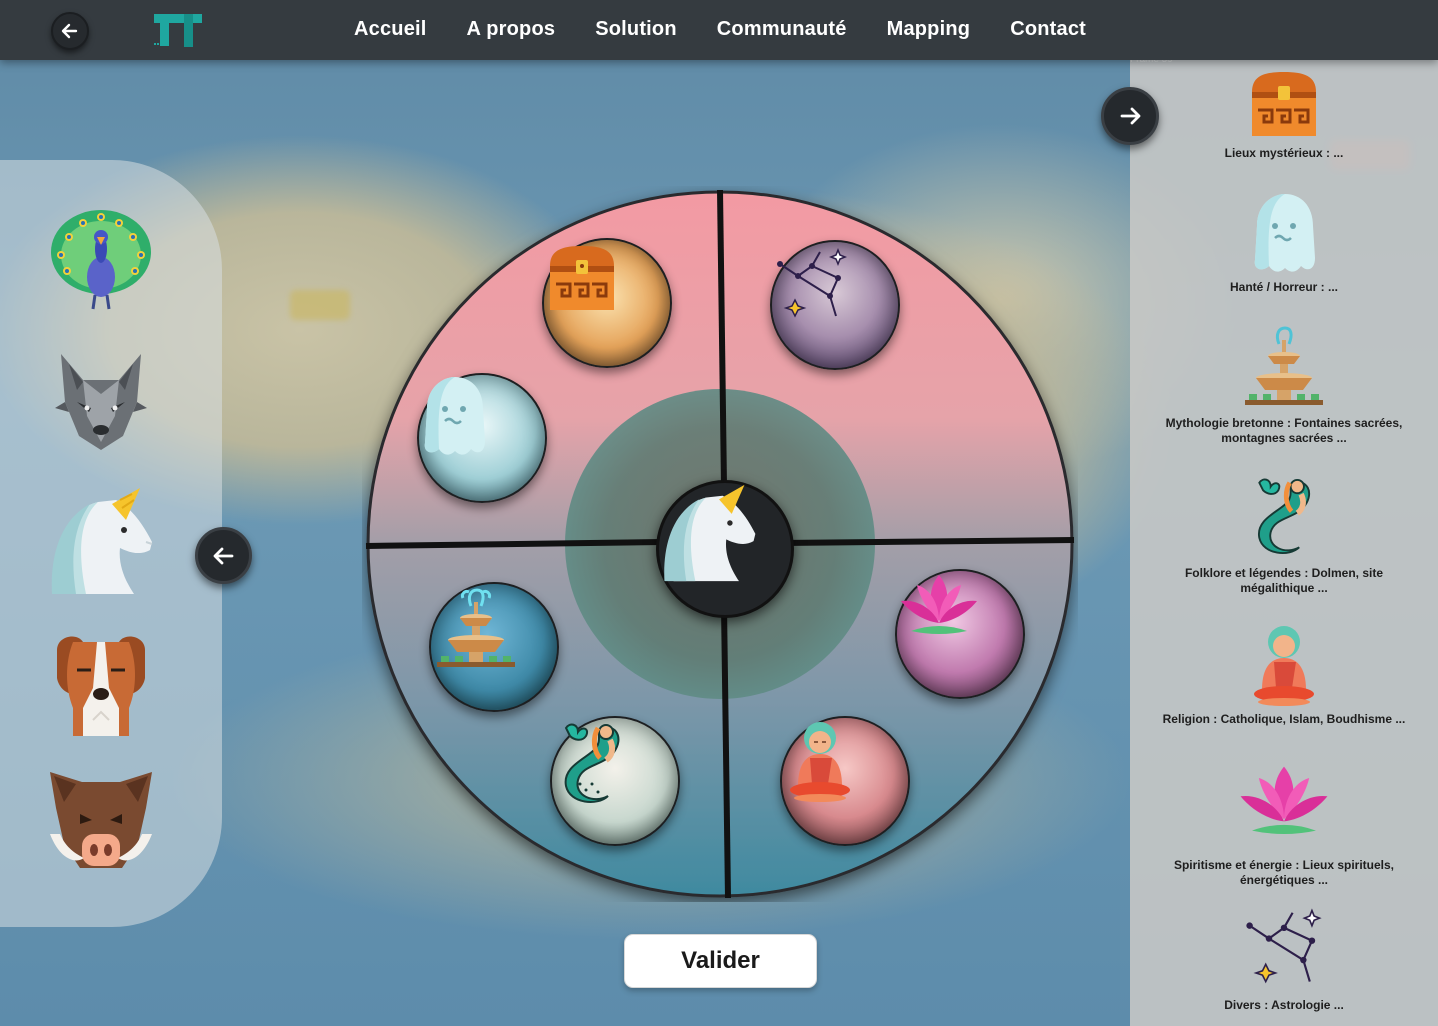 The width and height of the screenshot is (1438, 1026). I want to click on wheel-option-ghost, so click(482, 438).